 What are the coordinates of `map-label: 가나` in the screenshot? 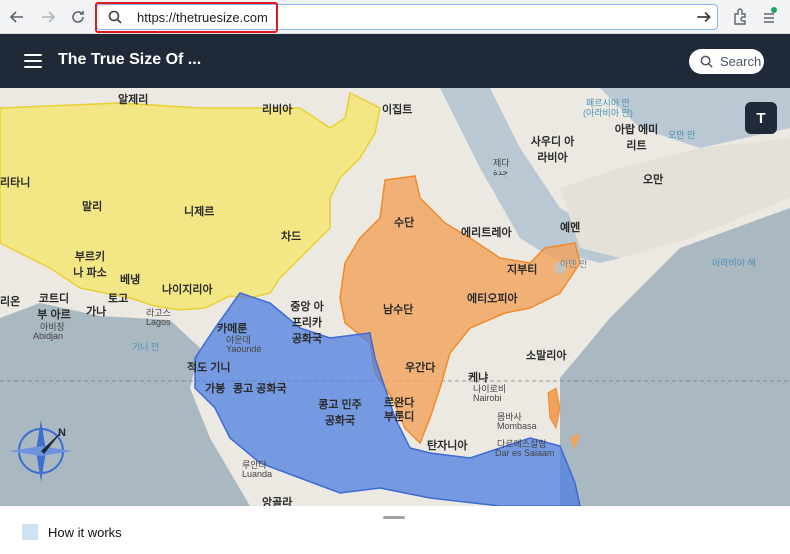 It's located at (96, 312).